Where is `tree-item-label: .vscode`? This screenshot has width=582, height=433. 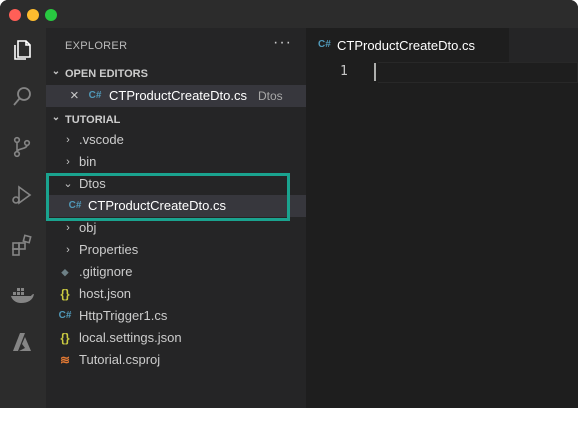
tree-item-label: .vscode is located at coordinates (101, 139).